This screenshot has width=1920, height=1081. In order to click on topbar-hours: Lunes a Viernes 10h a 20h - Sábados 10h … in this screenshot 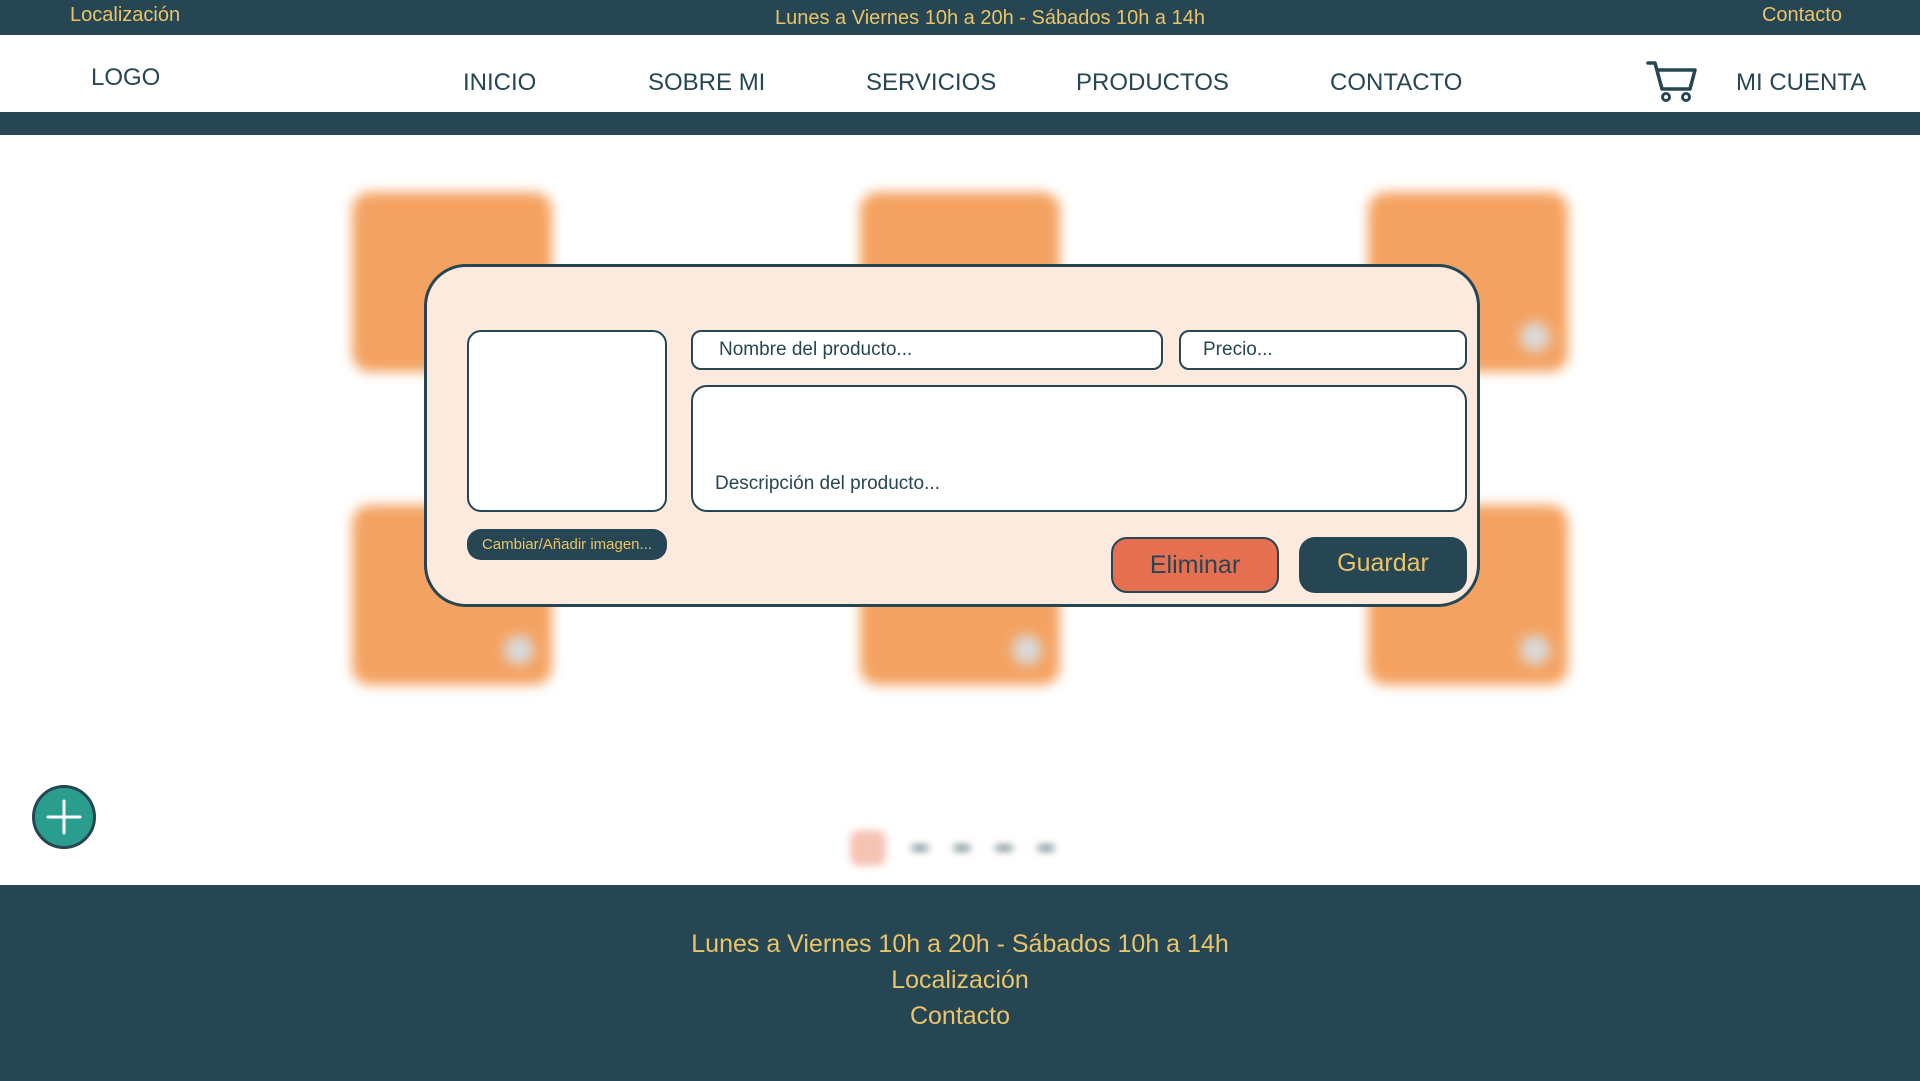, I will do `click(990, 18)`.